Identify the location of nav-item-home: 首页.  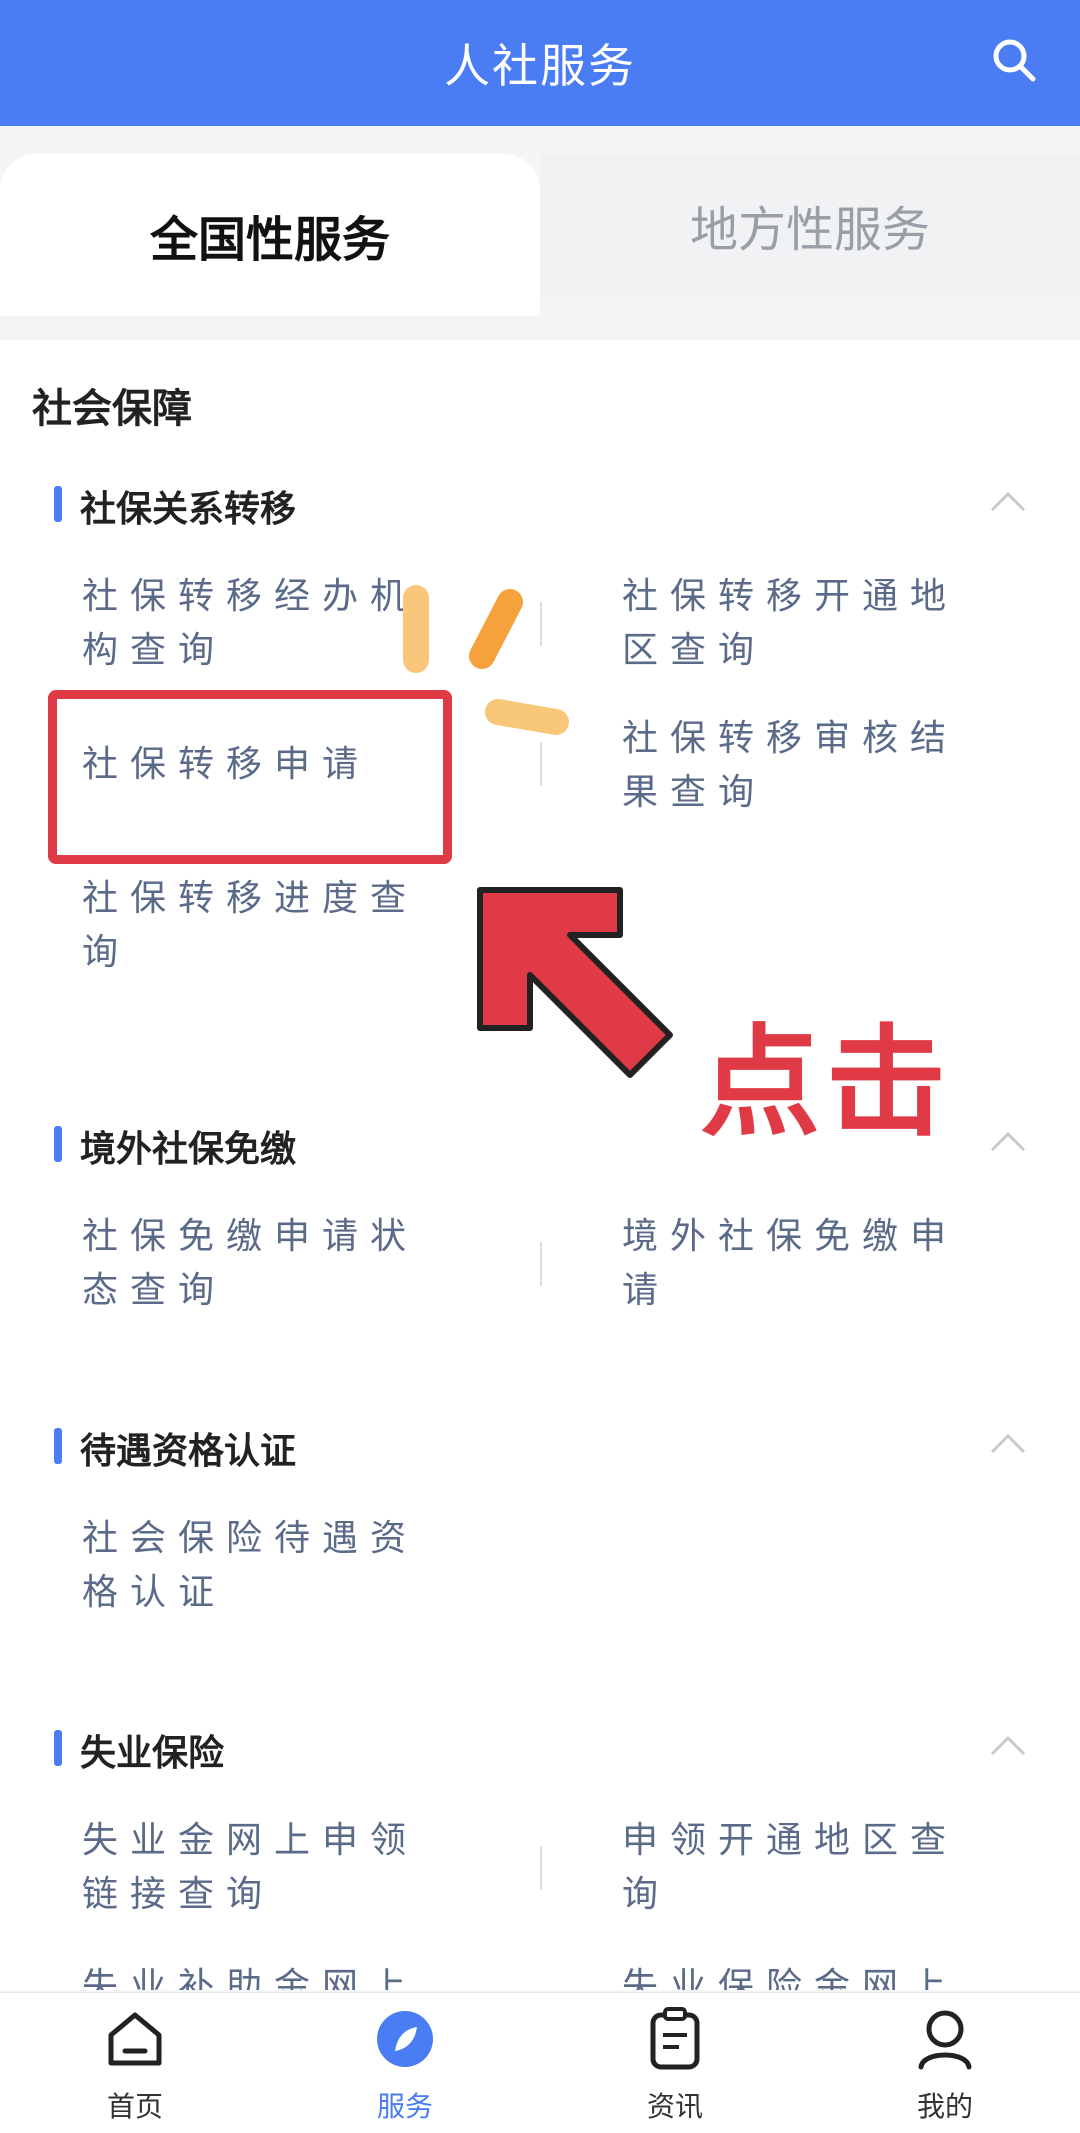
(135, 2063).